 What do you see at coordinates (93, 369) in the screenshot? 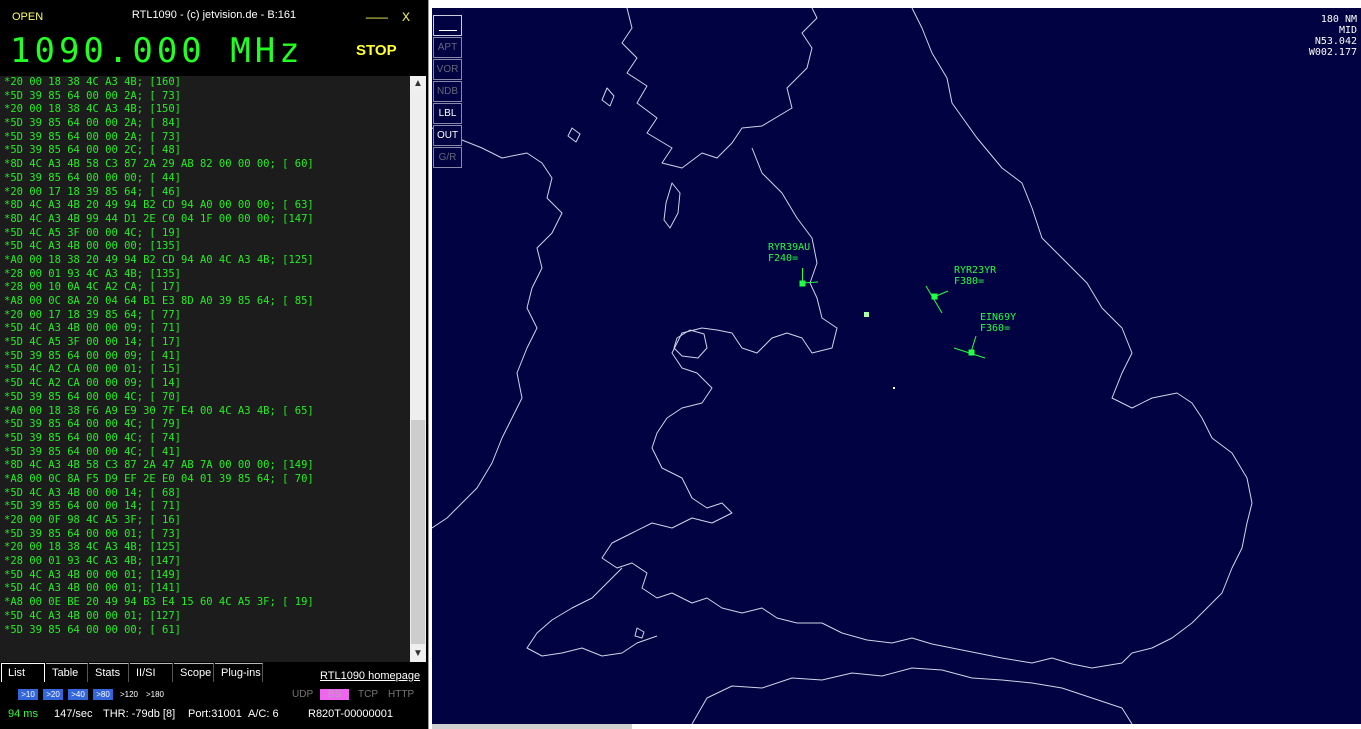
I see `message-line: *5D 4C A2 CA 00 00 01; [ 15]` at bounding box center [93, 369].